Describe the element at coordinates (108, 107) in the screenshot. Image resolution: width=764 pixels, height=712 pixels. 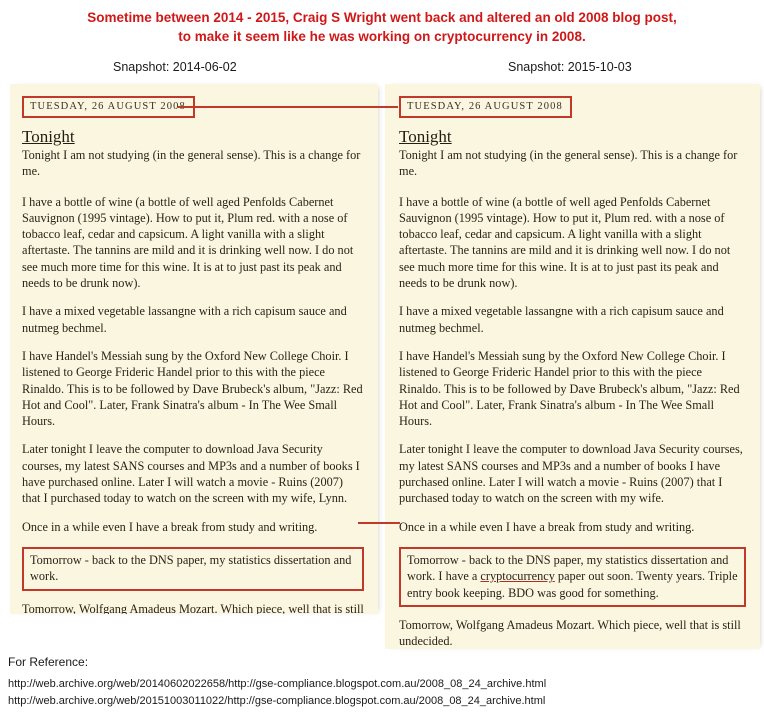
I see `post-date-header-left: Tuesday, 26 August 2008` at that location.